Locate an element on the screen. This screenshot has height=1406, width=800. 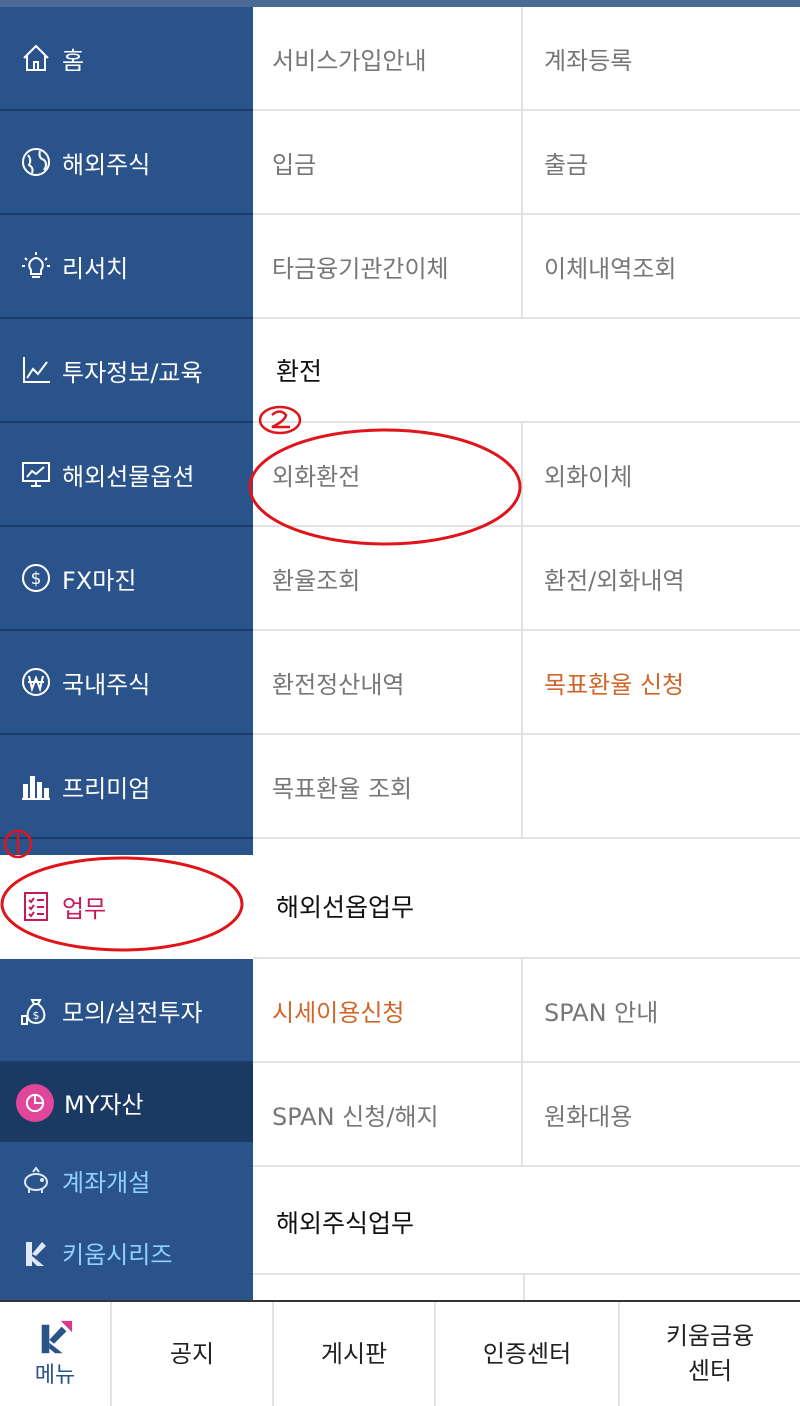
bottom-bar: 메뉴 공지 게시판 인증센터 키움금융 센터 is located at coordinates (400, 1353).